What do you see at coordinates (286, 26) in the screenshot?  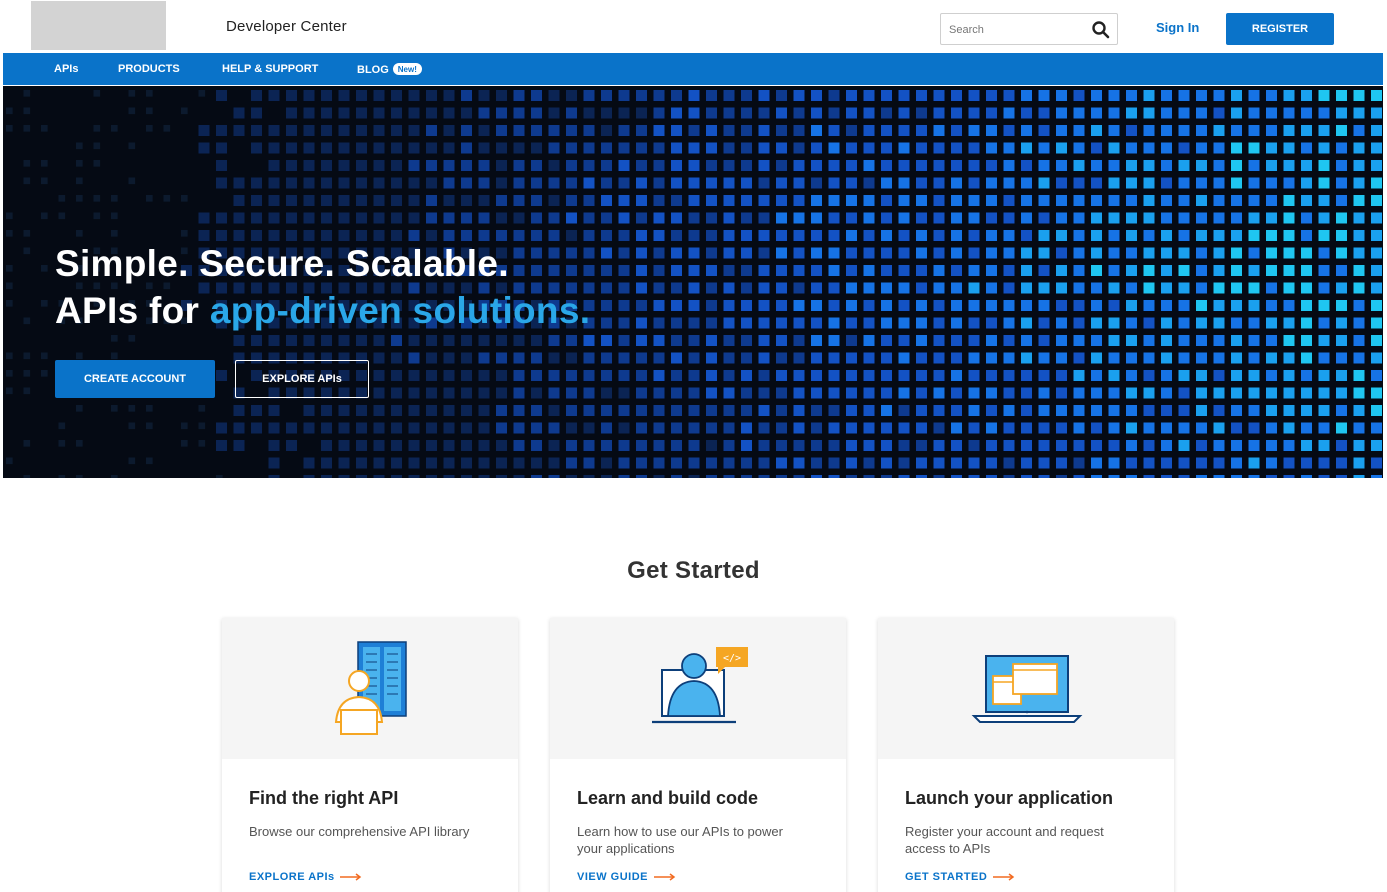 I see `site-title: Developer Center` at bounding box center [286, 26].